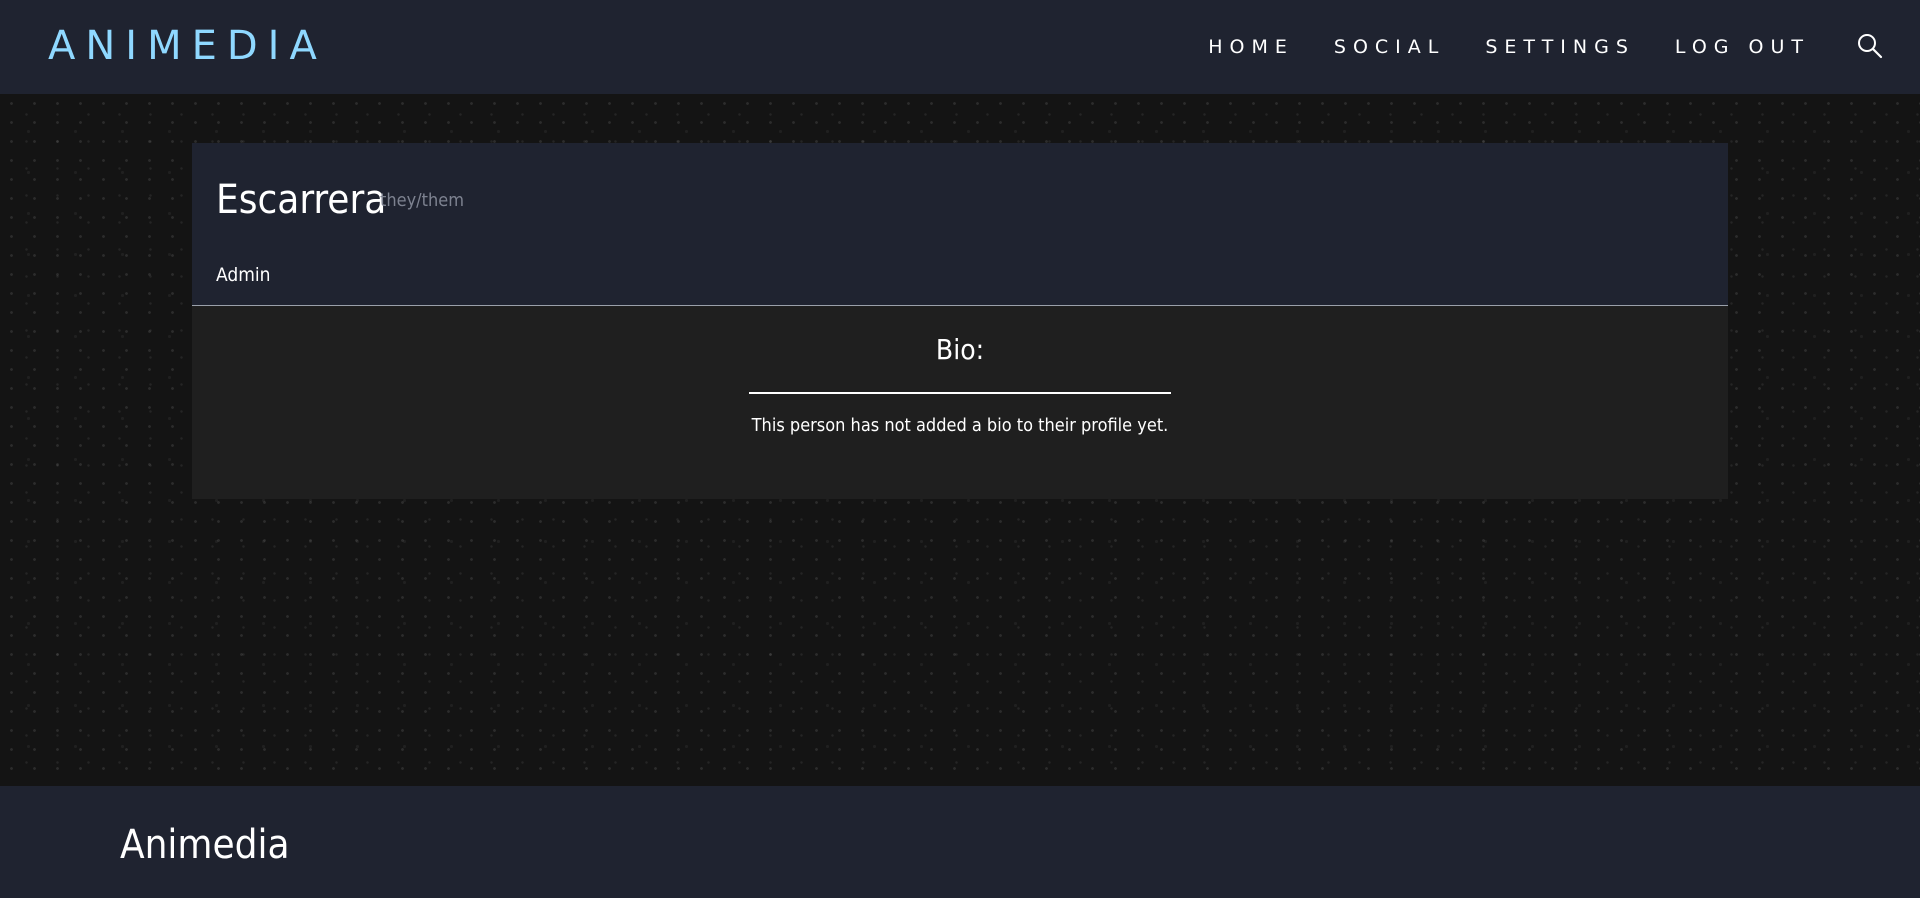 This screenshot has height=898, width=1920. I want to click on nav-link-social: SOCIAL, so click(1389, 47).